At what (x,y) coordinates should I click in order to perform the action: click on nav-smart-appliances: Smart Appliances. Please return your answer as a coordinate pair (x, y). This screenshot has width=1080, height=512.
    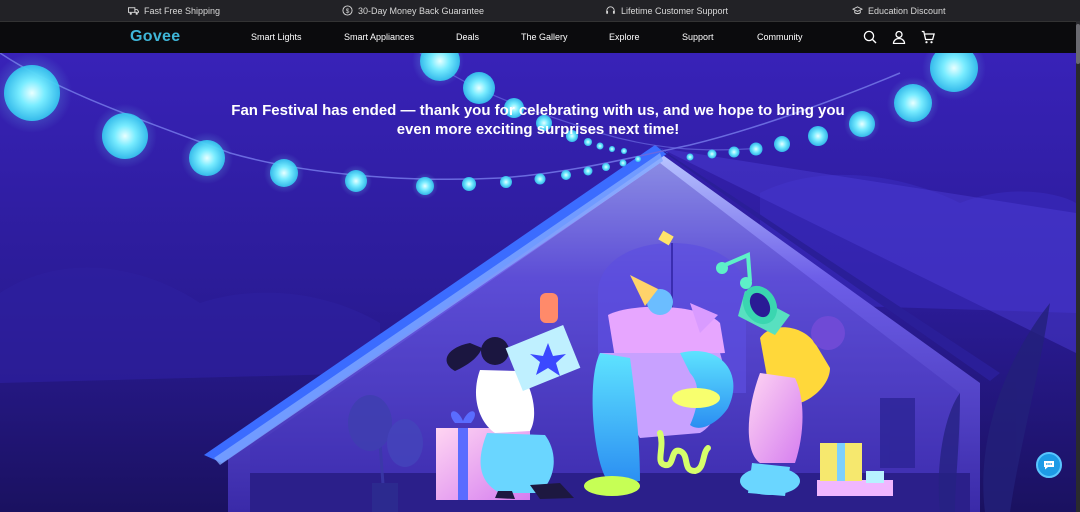
    Looking at the image, I should click on (379, 37).